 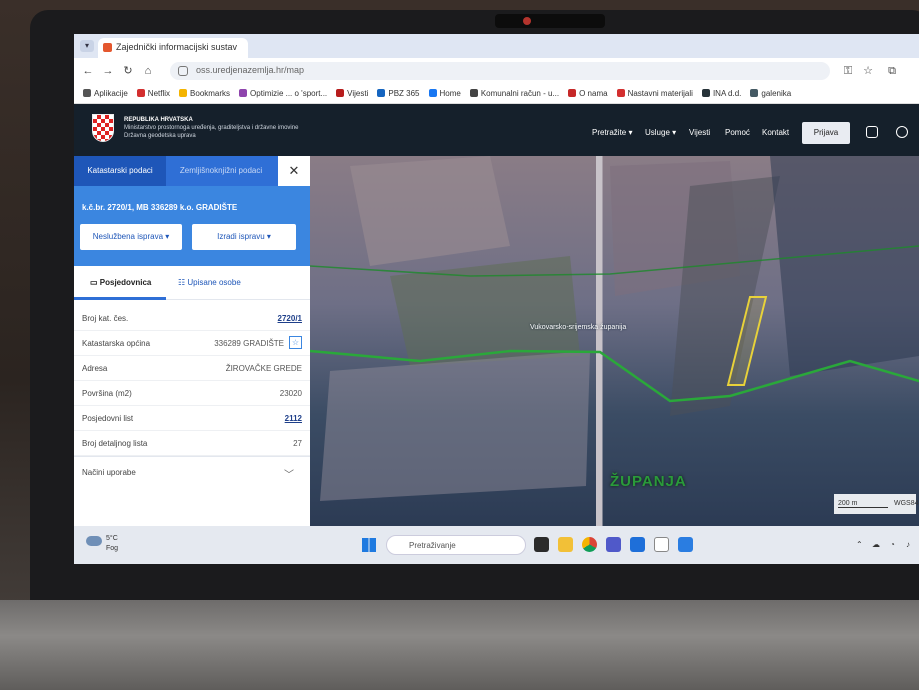 What do you see at coordinates (105, 318) in the screenshot?
I see `row-label: Broj kat. čes.` at bounding box center [105, 318].